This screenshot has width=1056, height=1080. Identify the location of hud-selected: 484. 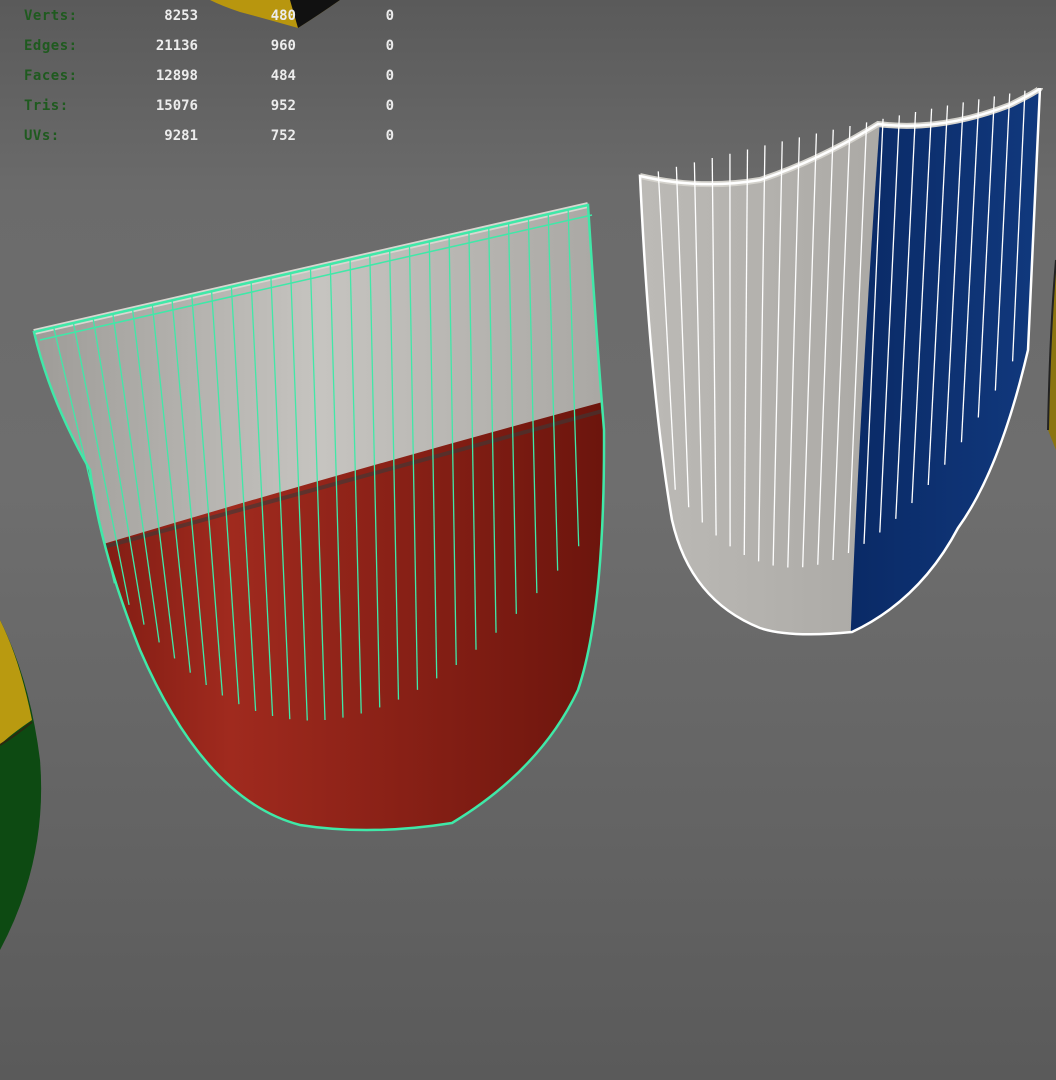
(283, 76).